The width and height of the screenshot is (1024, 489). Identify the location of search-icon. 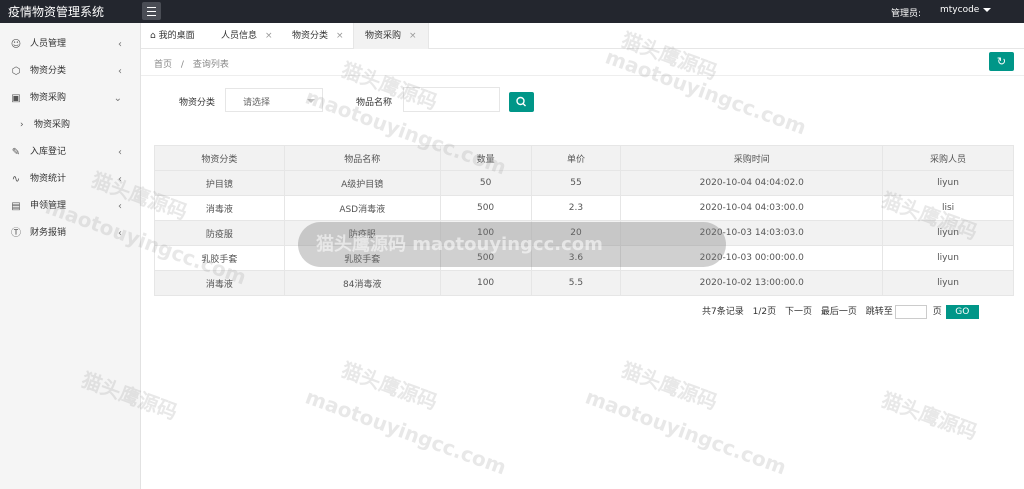
(521, 101).